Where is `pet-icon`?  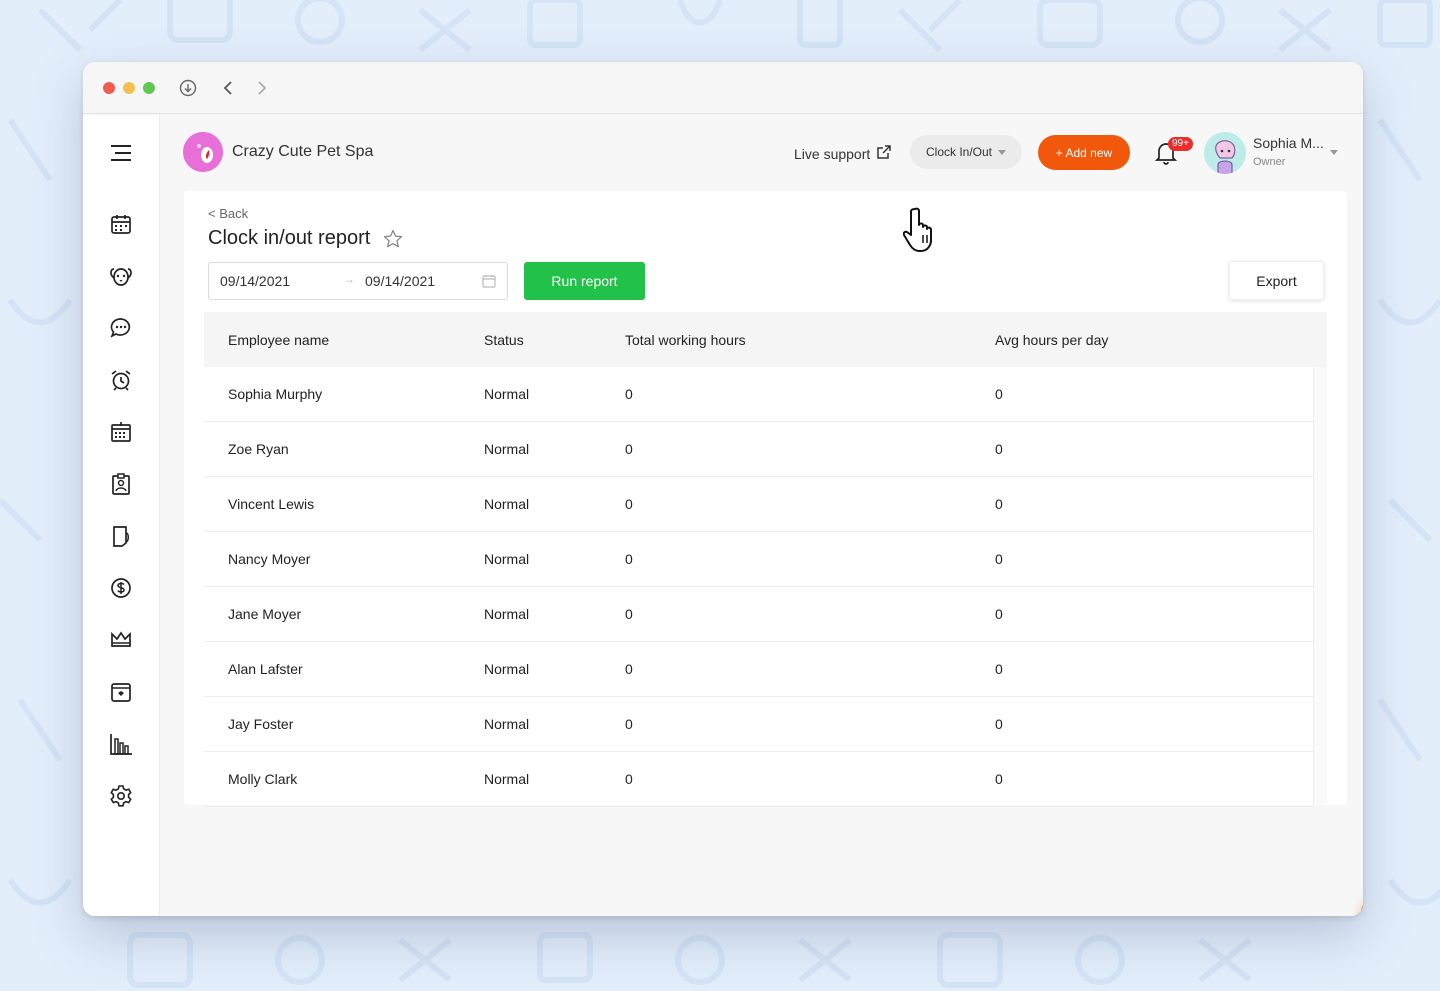 pet-icon is located at coordinates (121, 276).